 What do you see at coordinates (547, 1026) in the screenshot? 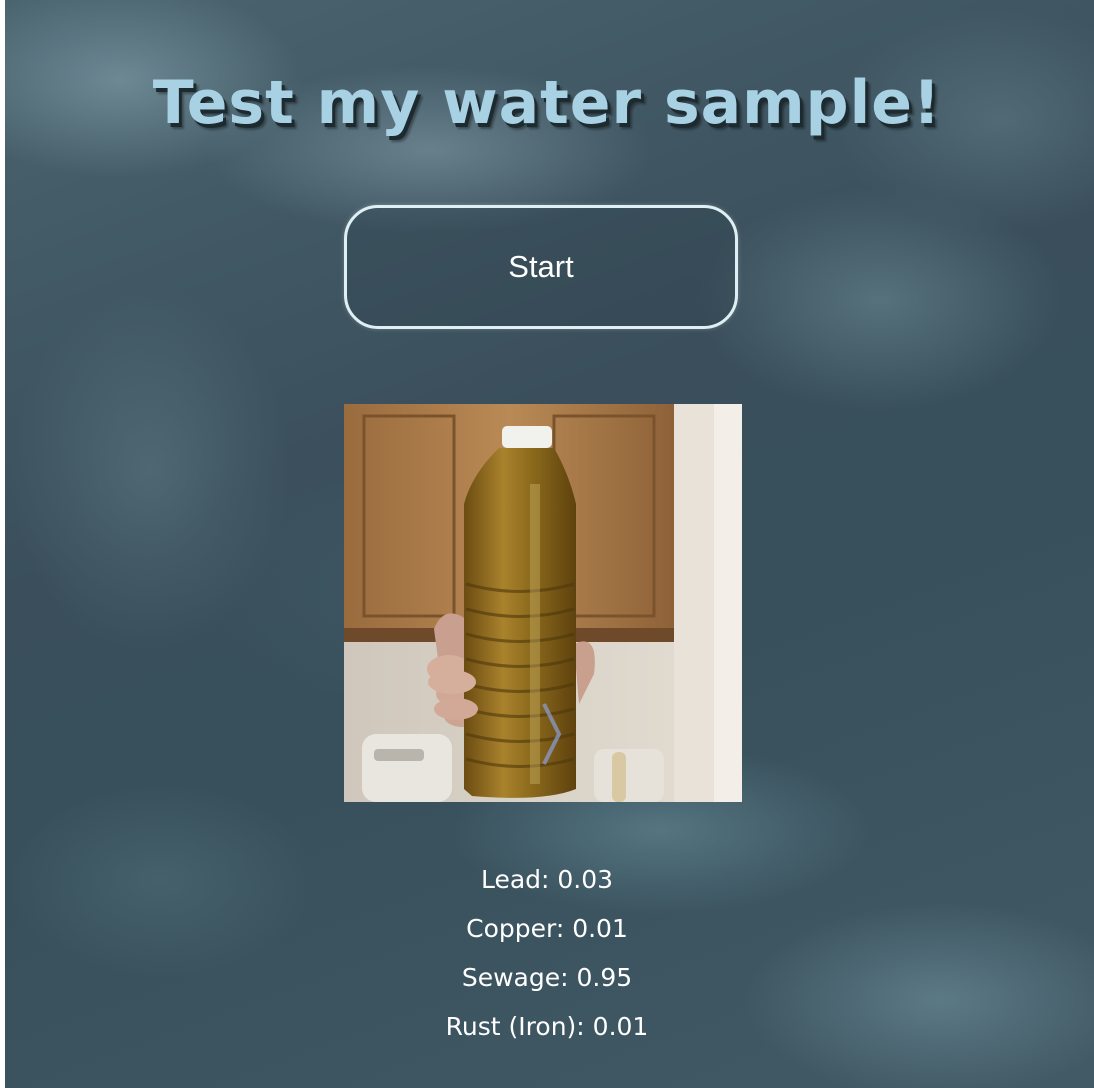
I see `result-rust: Rust (Iron): 0.01` at bounding box center [547, 1026].